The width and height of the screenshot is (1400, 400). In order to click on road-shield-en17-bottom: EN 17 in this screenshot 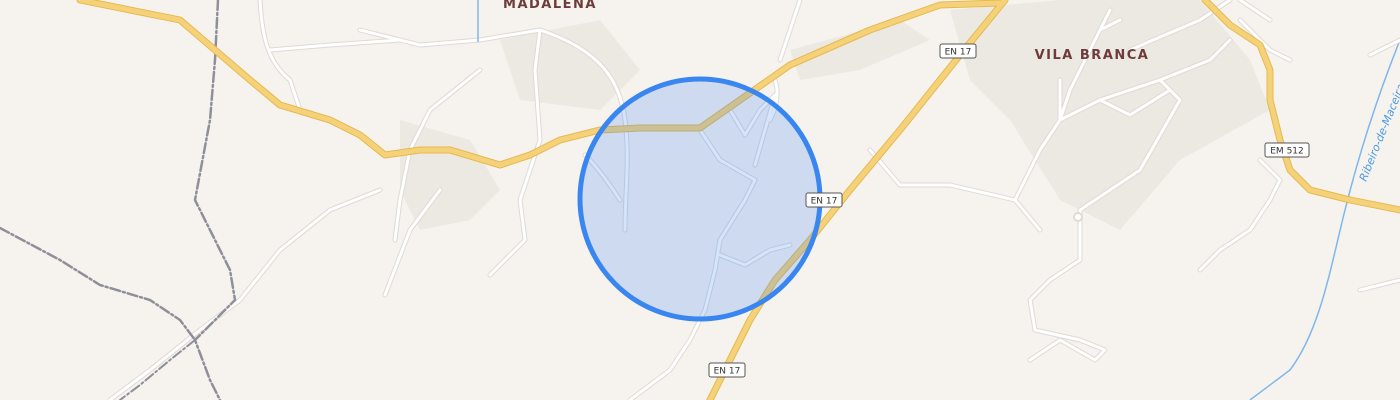, I will do `click(727, 370)`.